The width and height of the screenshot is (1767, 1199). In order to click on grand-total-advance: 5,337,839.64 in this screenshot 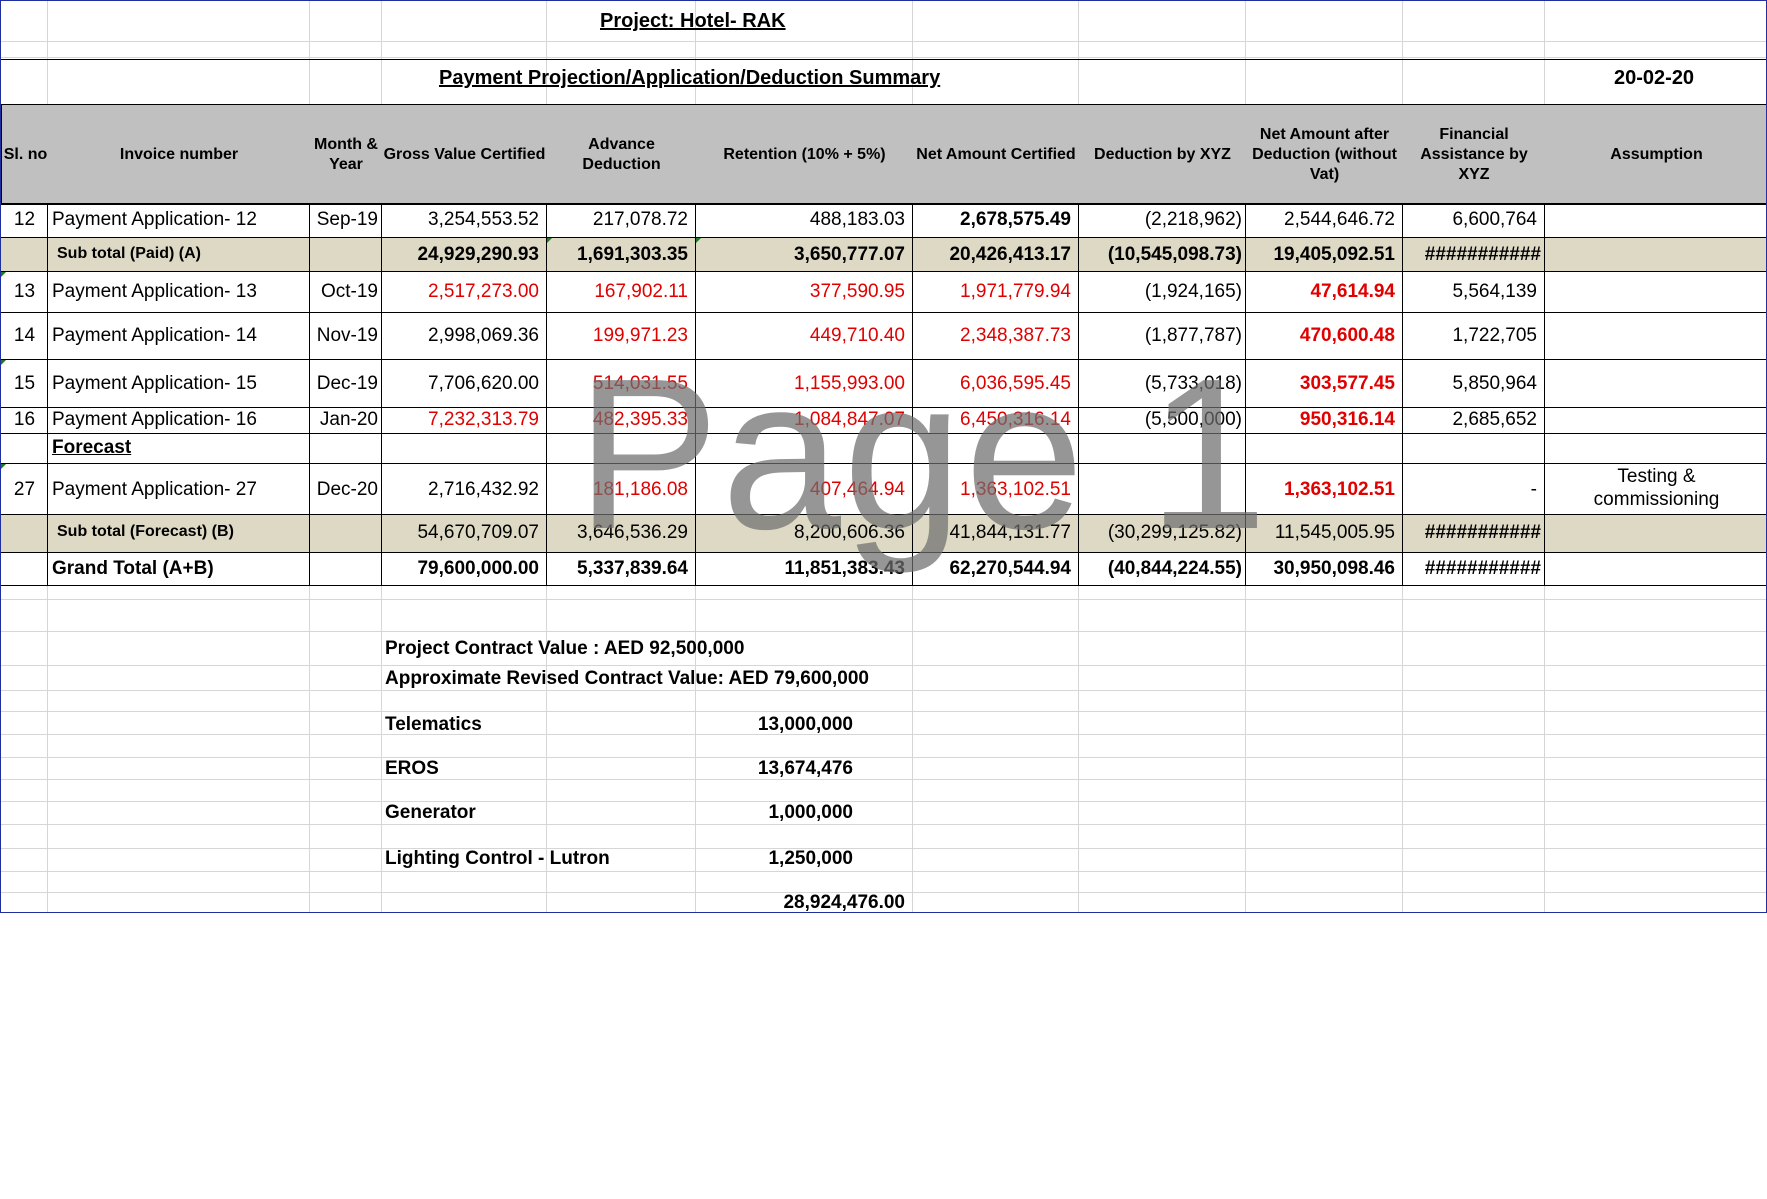, I will do `click(632, 568)`.